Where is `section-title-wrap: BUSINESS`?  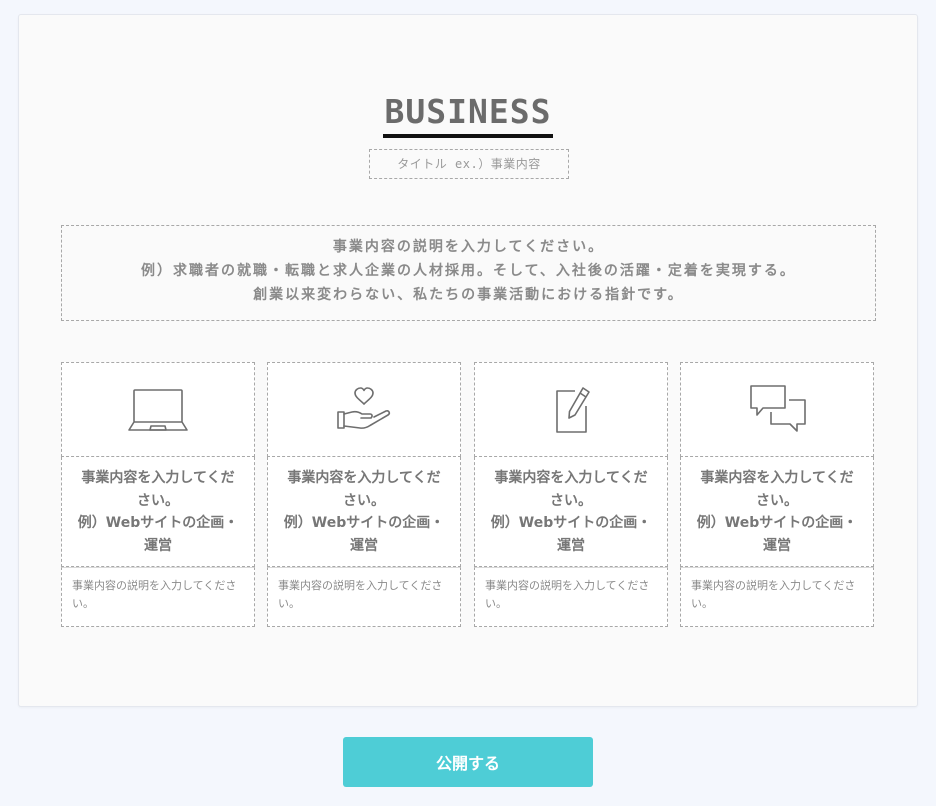
section-title-wrap: BUSINESS is located at coordinates (468, 116).